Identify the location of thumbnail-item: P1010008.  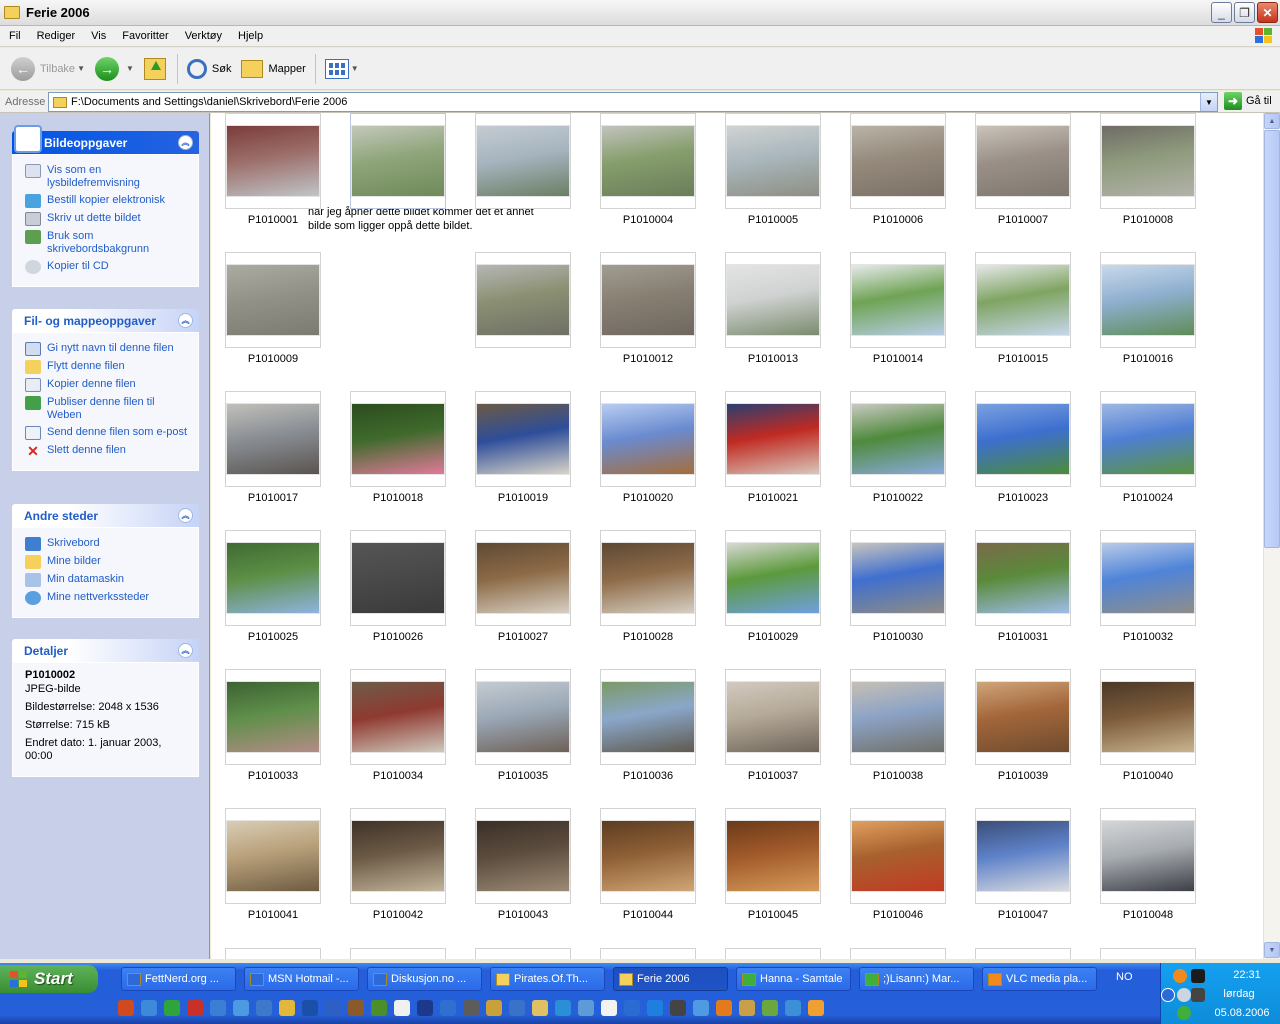
(1148, 169).